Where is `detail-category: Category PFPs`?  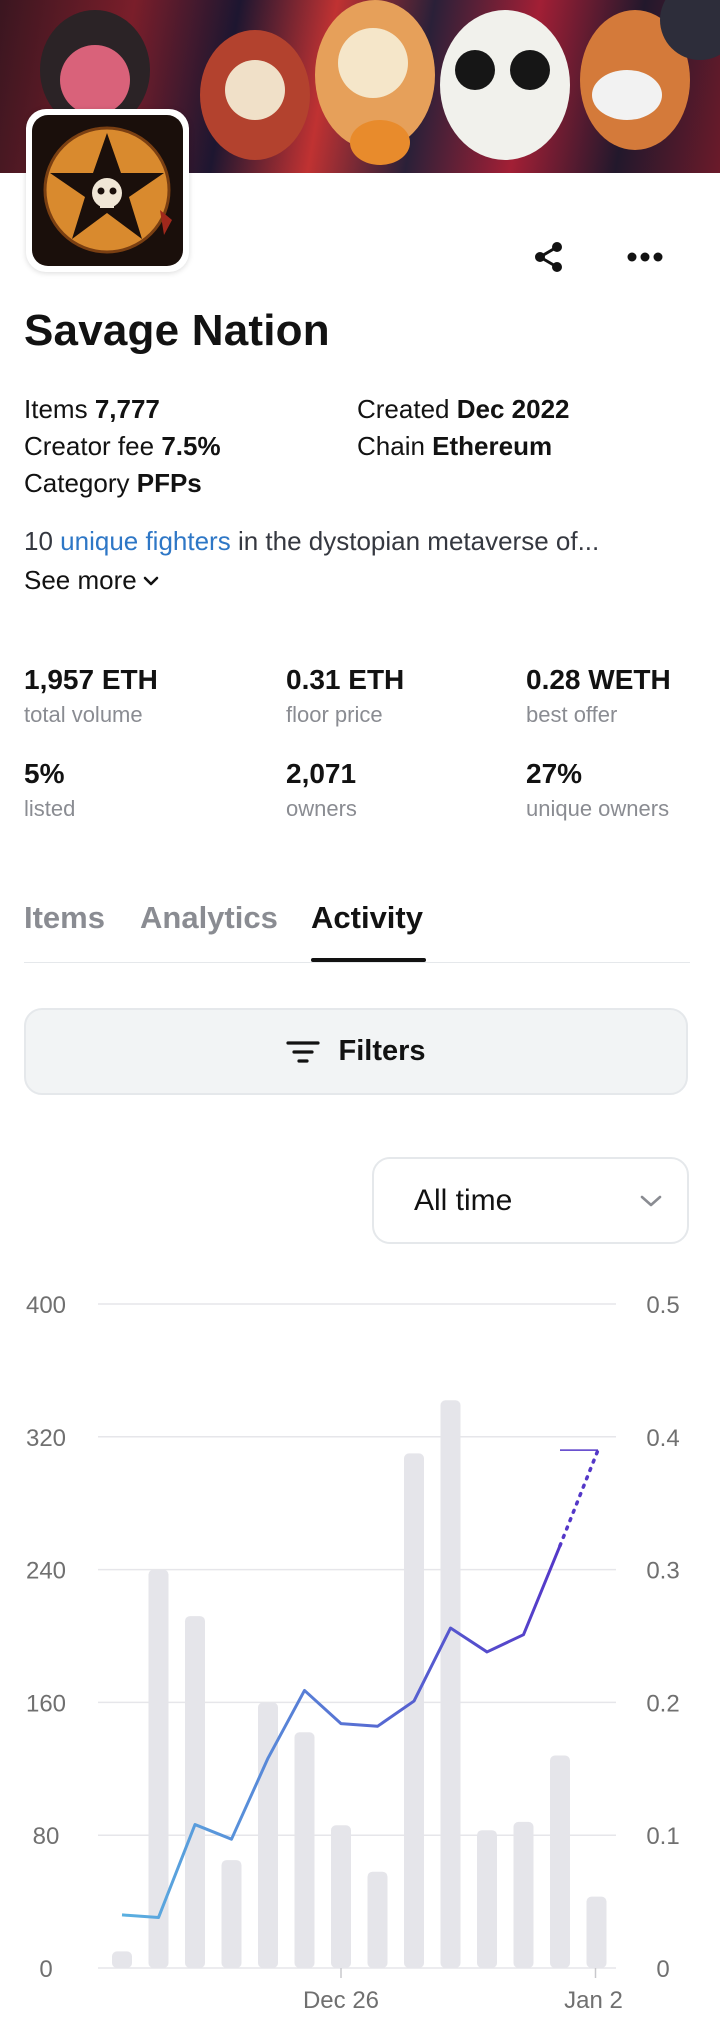
detail-category: Category PFPs is located at coordinates (113, 483).